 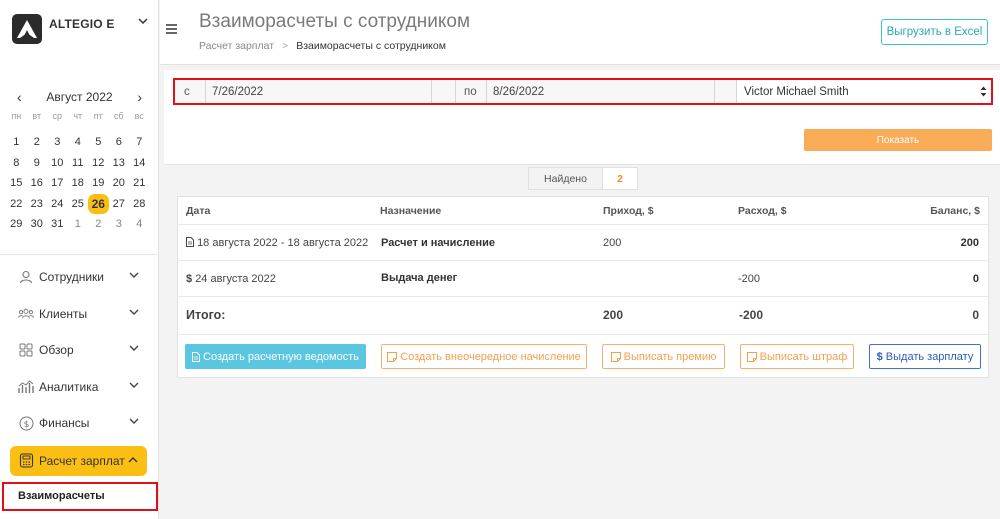 I want to click on employee-select: Victor Michael Smith, so click(x=864, y=91).